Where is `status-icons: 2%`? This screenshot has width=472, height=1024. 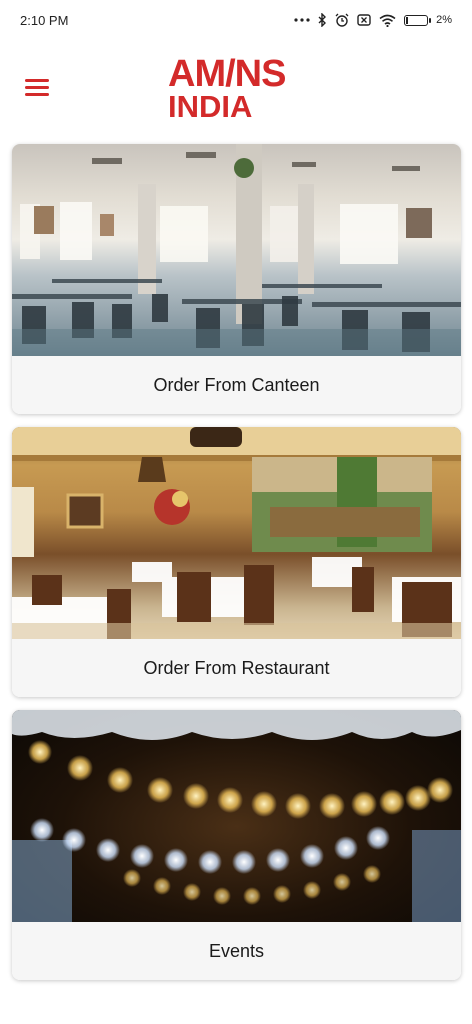 status-icons: 2% is located at coordinates (373, 20).